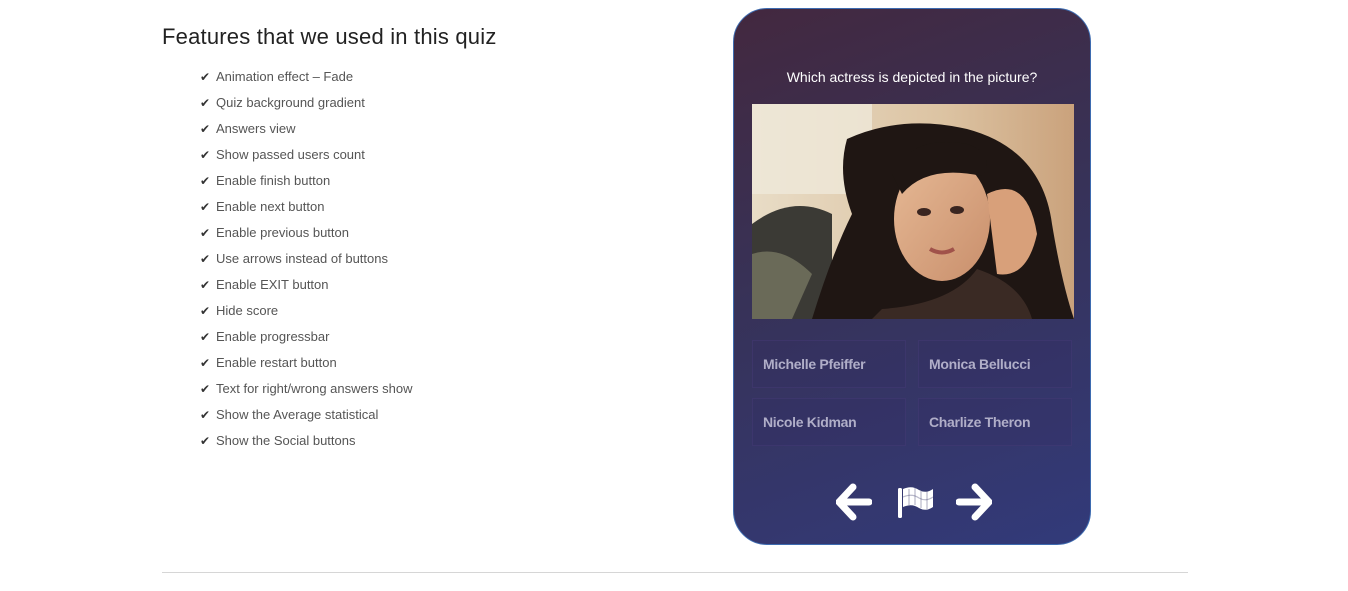 This screenshot has height=591, width=1348. I want to click on feature-item: ✔ Enable finish button, so click(441, 181).